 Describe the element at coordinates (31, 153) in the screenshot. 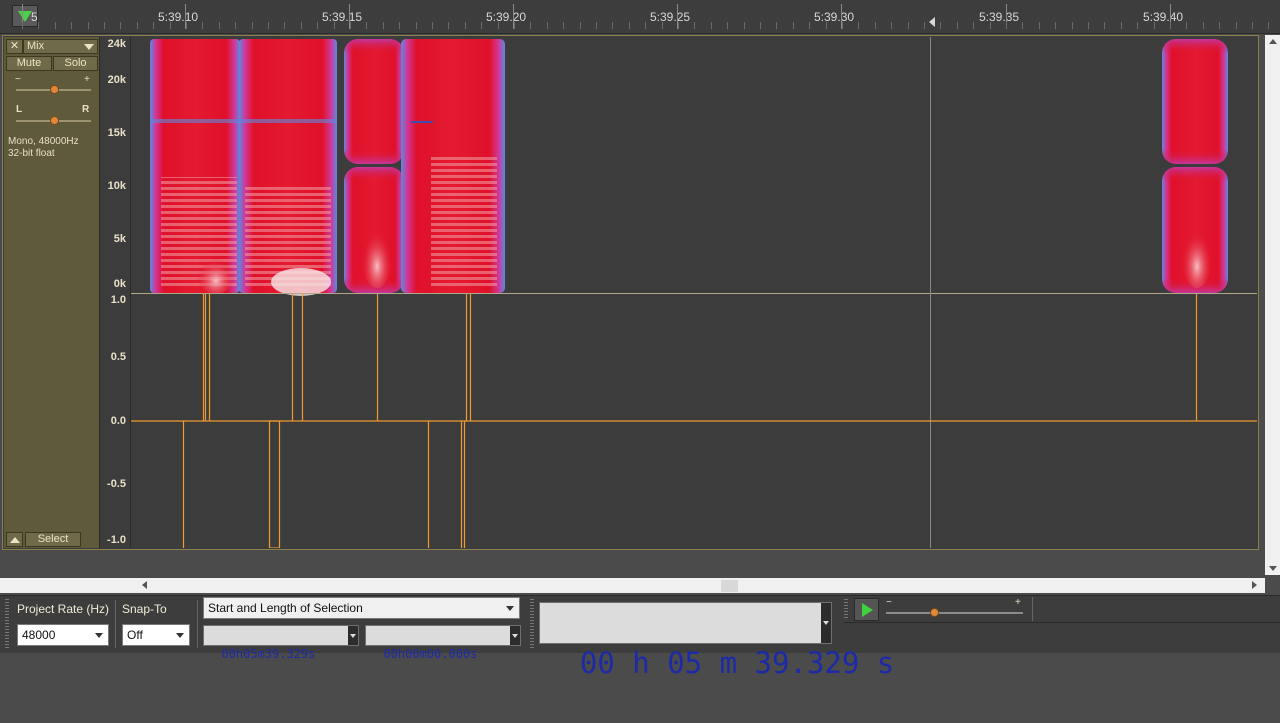

I see `track-info-depth: 32-bit float` at that location.